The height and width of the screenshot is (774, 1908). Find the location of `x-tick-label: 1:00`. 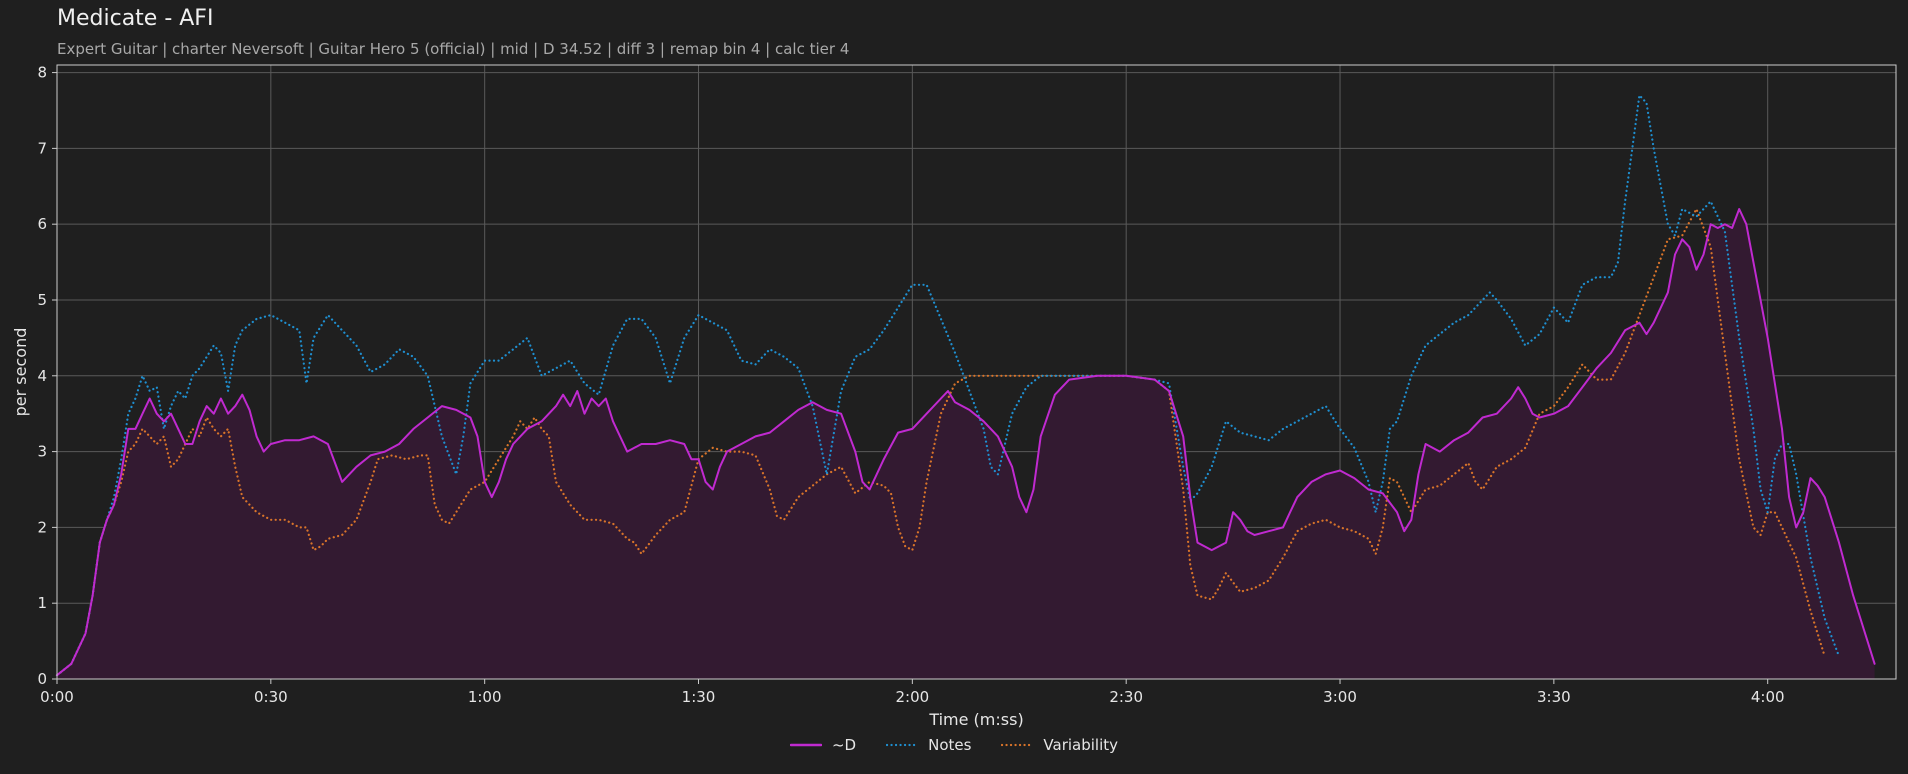

x-tick-label: 1:00 is located at coordinates (485, 697).